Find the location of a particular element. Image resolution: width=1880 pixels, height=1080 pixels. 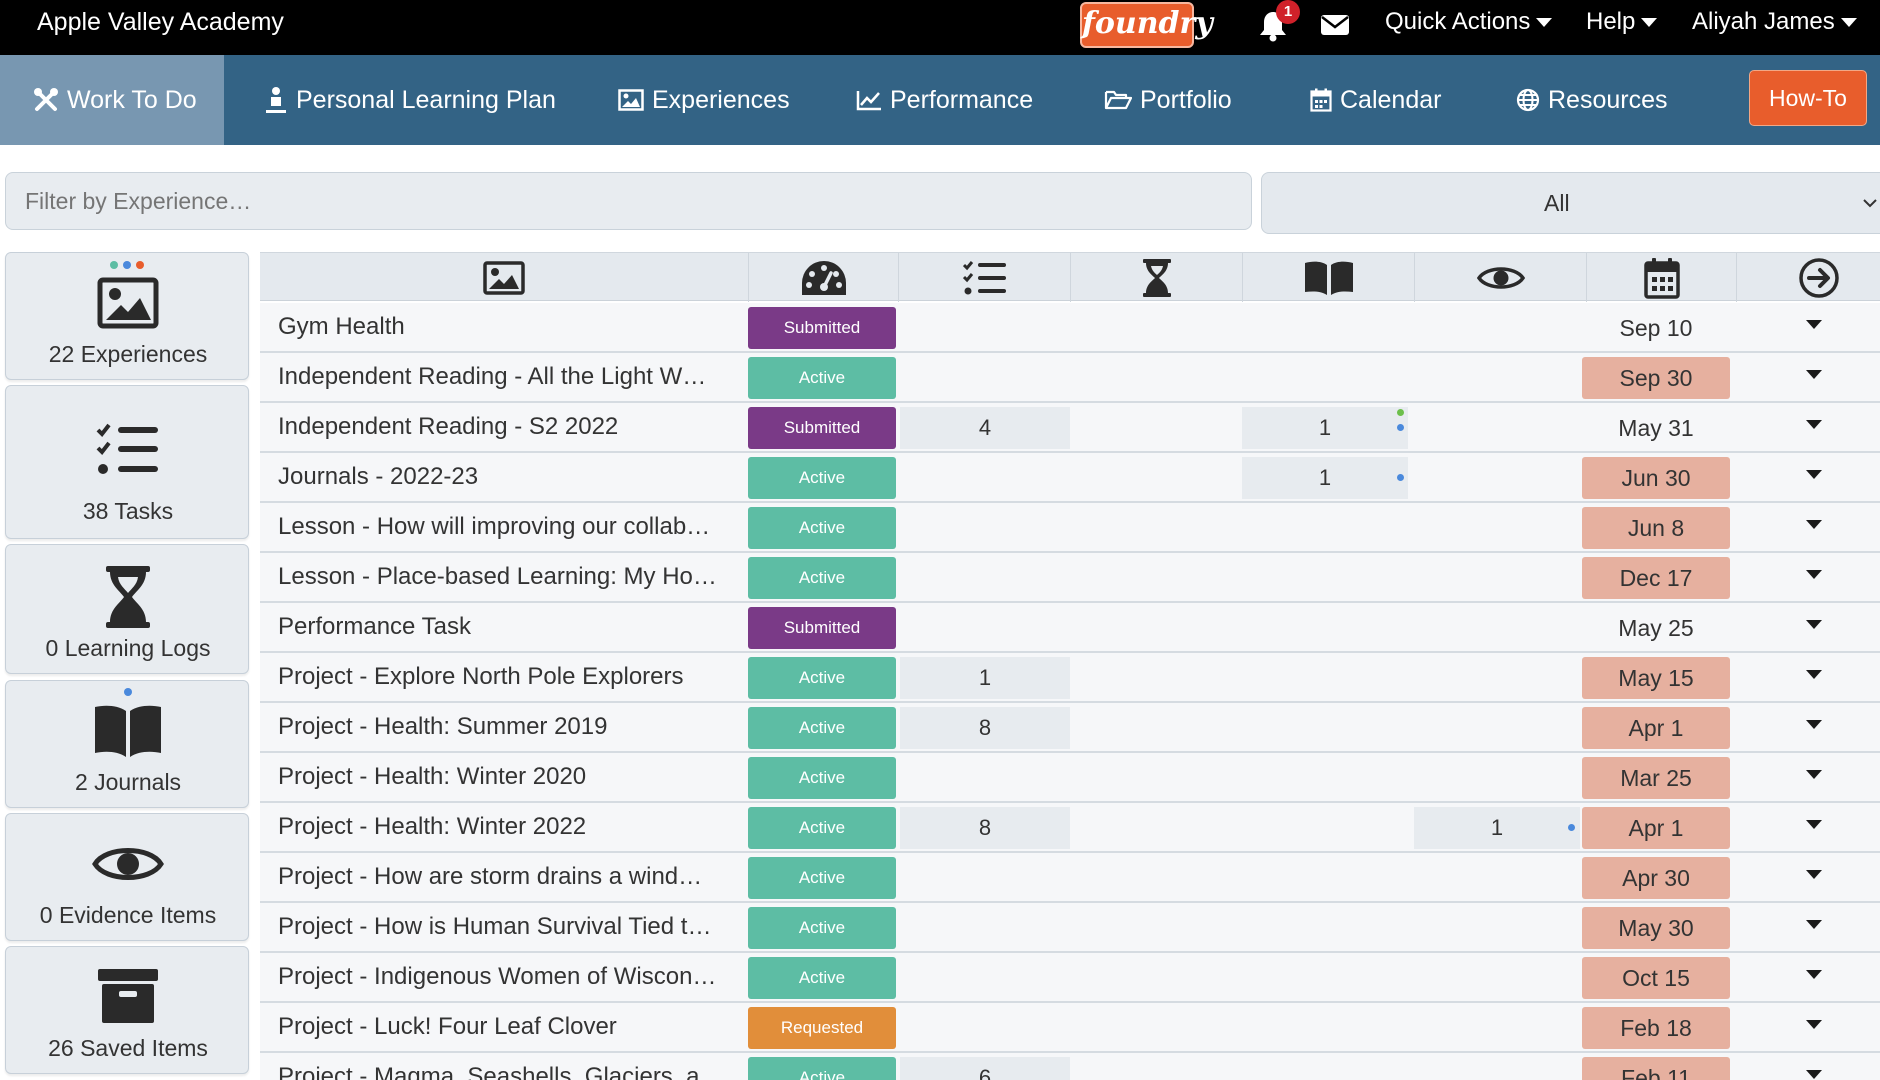

table-row: Performance Task Submitted May 25 is located at coordinates (1070, 628).